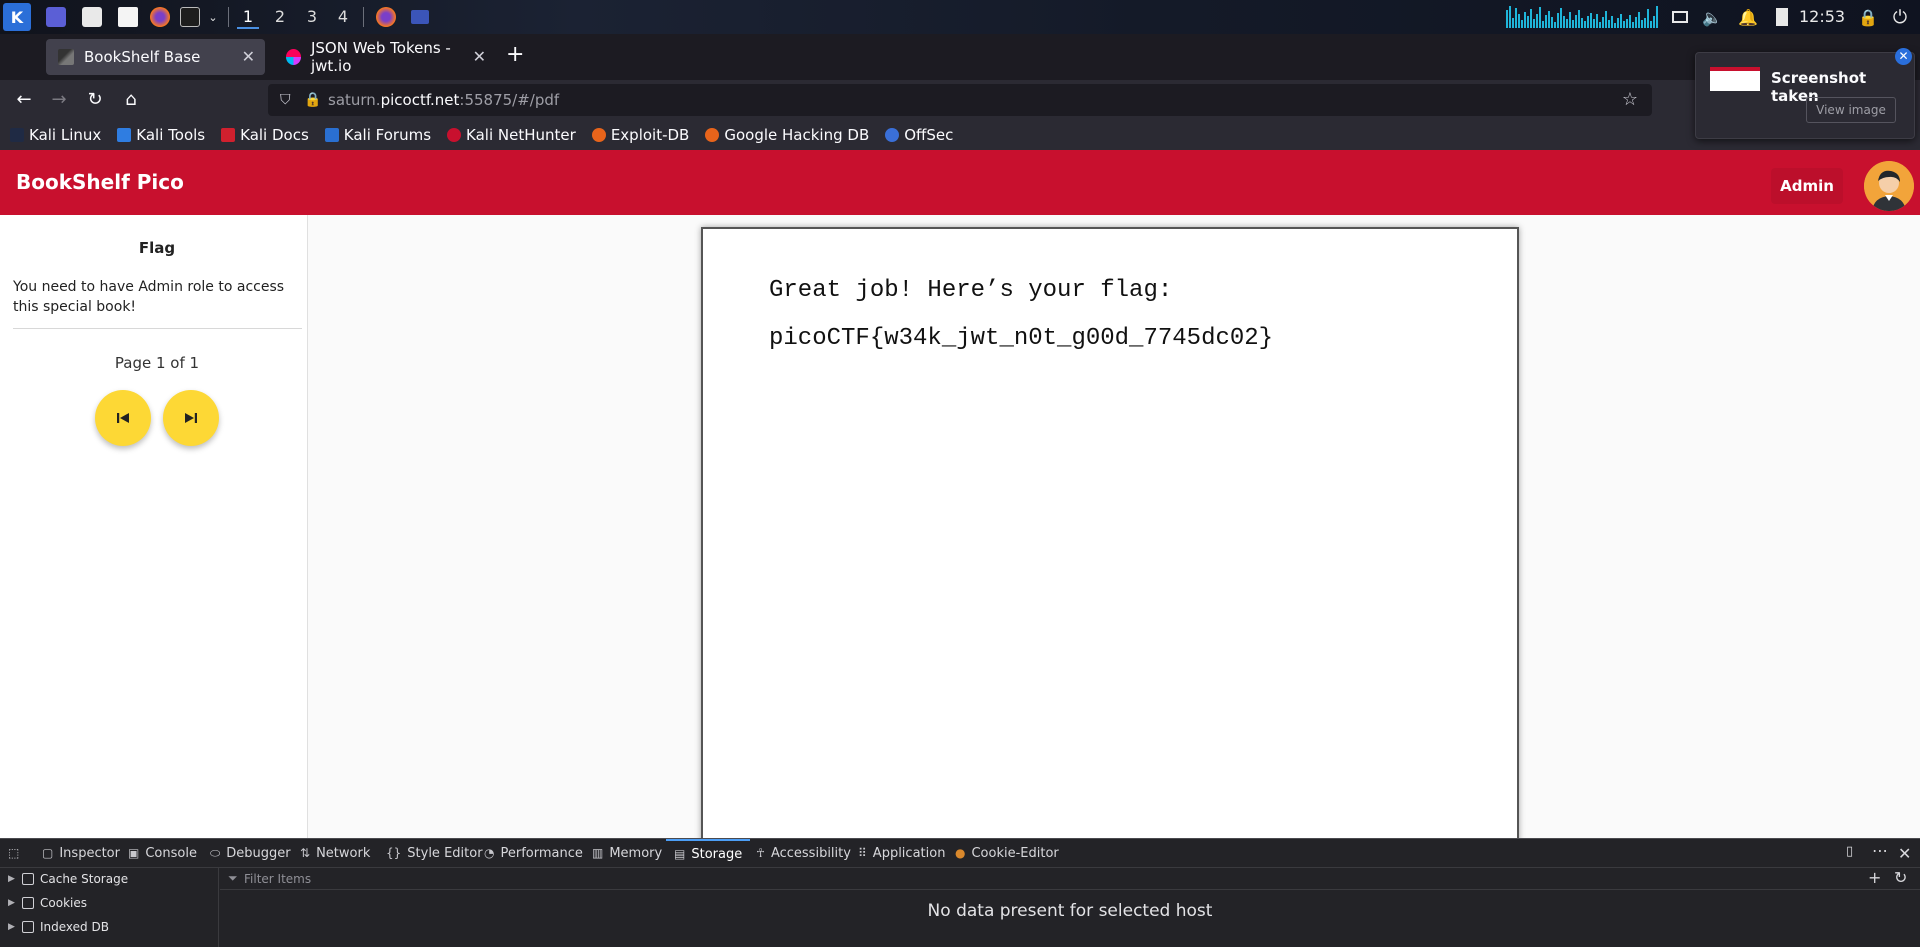 The width and height of the screenshot is (1920, 947). What do you see at coordinates (155, 57) in the screenshot?
I see `tab-bookshelf-base: BookShelf Base ✕` at bounding box center [155, 57].